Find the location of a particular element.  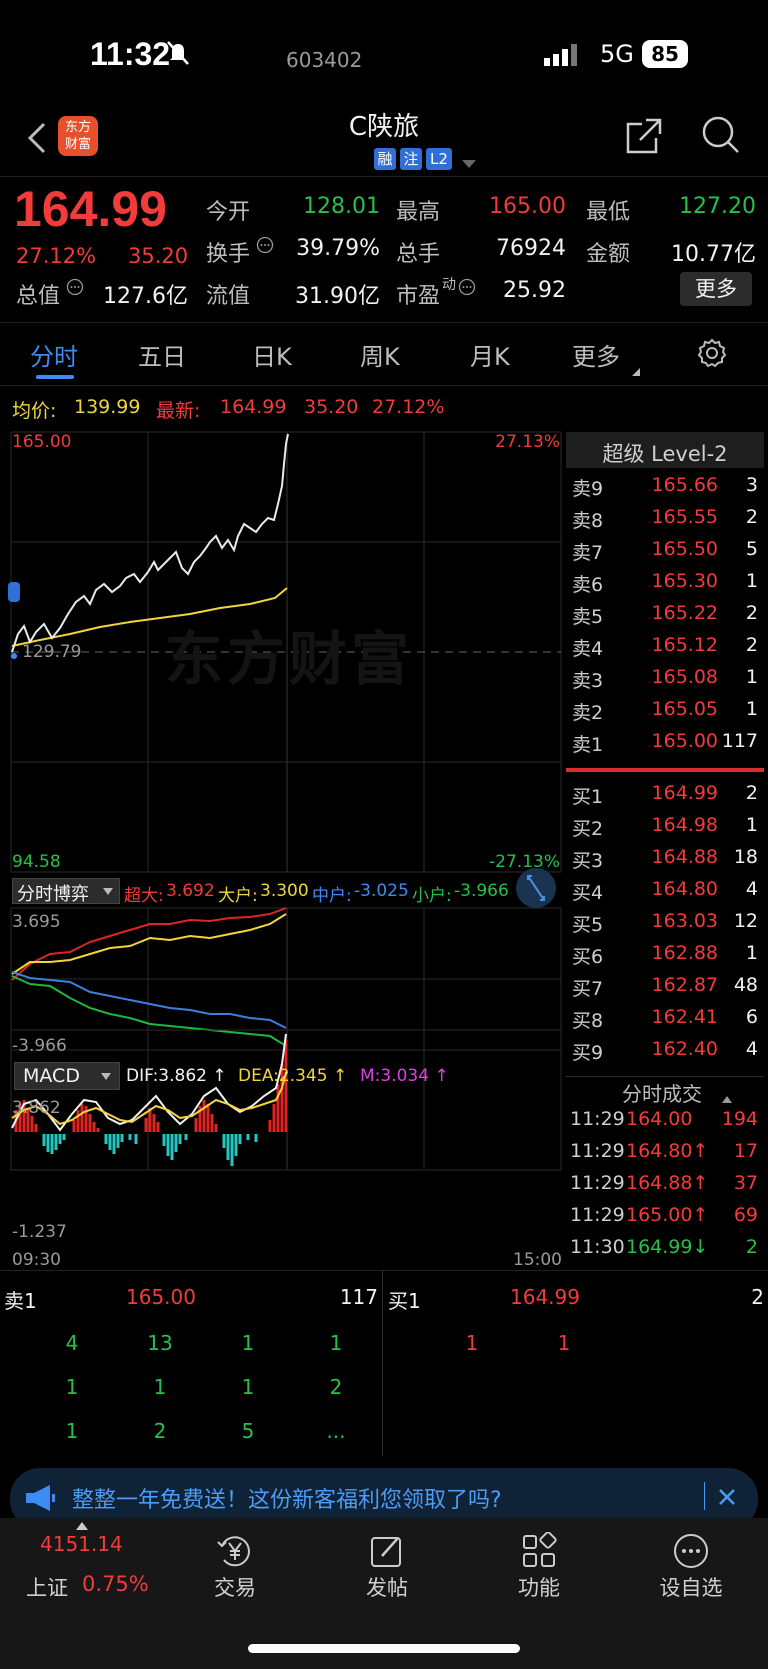

bid-row: 买2 164.98 1 is located at coordinates (665, 829).